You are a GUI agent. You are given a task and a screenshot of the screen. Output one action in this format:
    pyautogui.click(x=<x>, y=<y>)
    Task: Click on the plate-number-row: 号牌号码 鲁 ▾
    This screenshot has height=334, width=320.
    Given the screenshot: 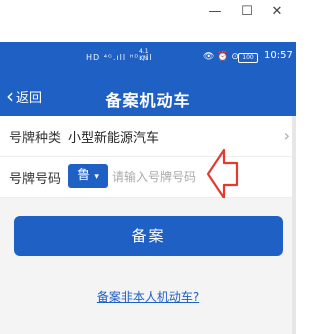 What is the action you would take?
    pyautogui.click(x=148, y=177)
    